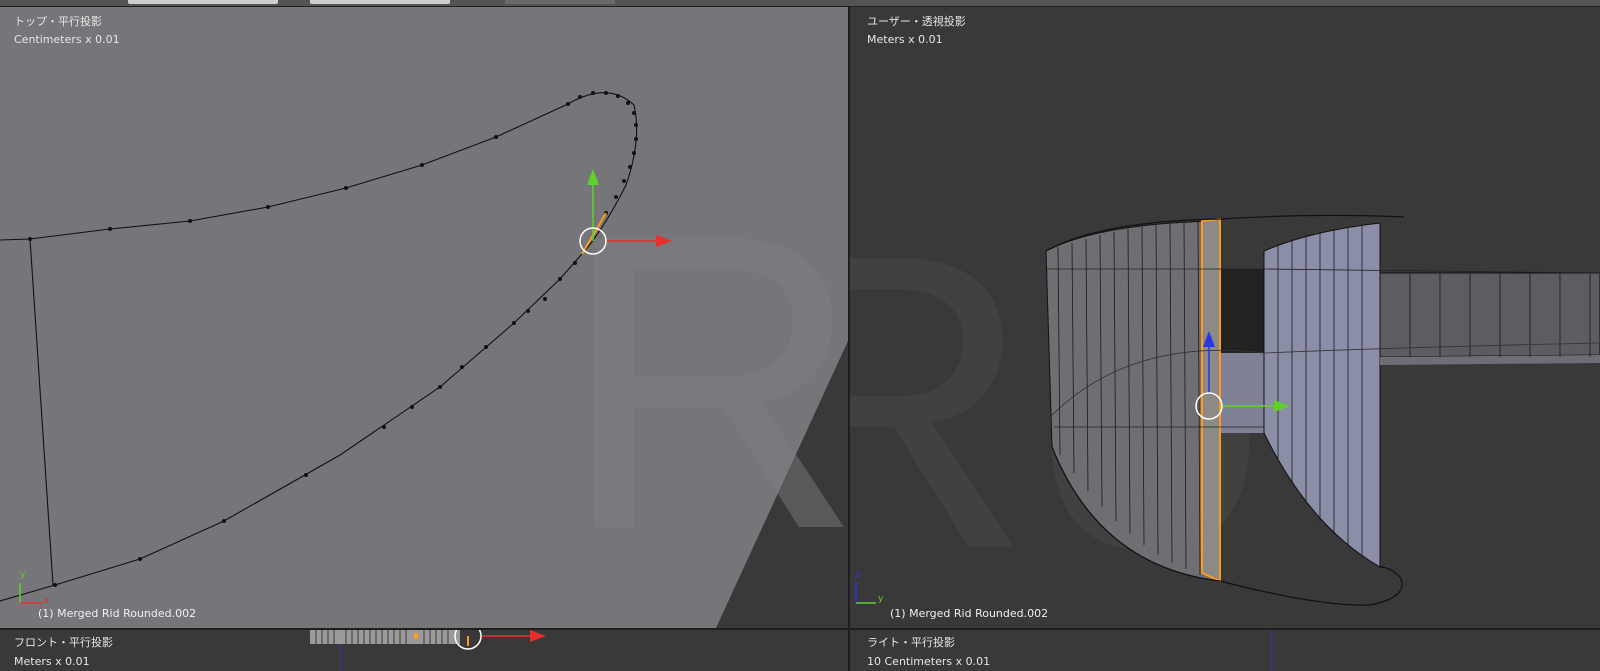 The height and width of the screenshot is (671, 1600). What do you see at coordinates (1211, 400) in the screenshot?
I see `selected-face` at bounding box center [1211, 400].